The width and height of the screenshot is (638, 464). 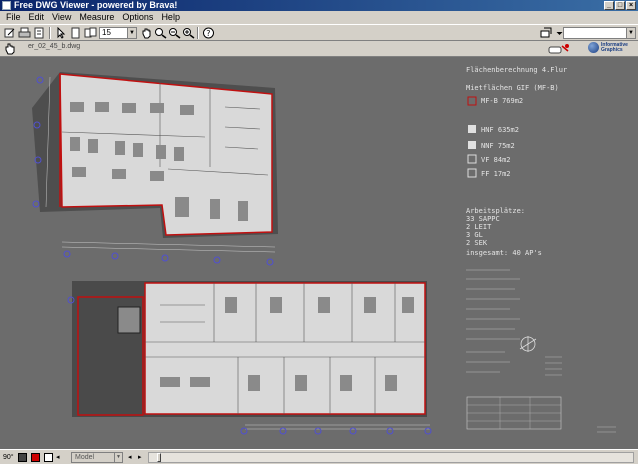 What do you see at coordinates (37, 17) in the screenshot?
I see `menu-edit: Edit` at bounding box center [37, 17].